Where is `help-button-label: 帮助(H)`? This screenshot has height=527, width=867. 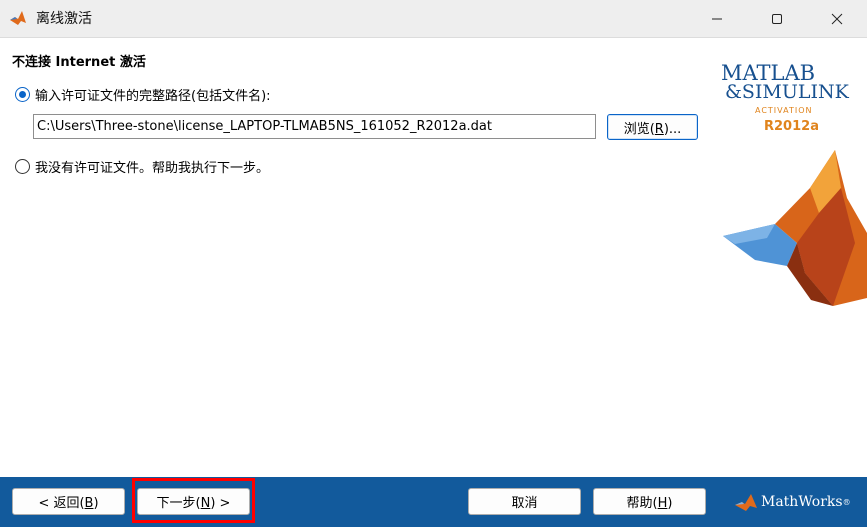 help-button-label: 帮助(H) is located at coordinates (649, 503).